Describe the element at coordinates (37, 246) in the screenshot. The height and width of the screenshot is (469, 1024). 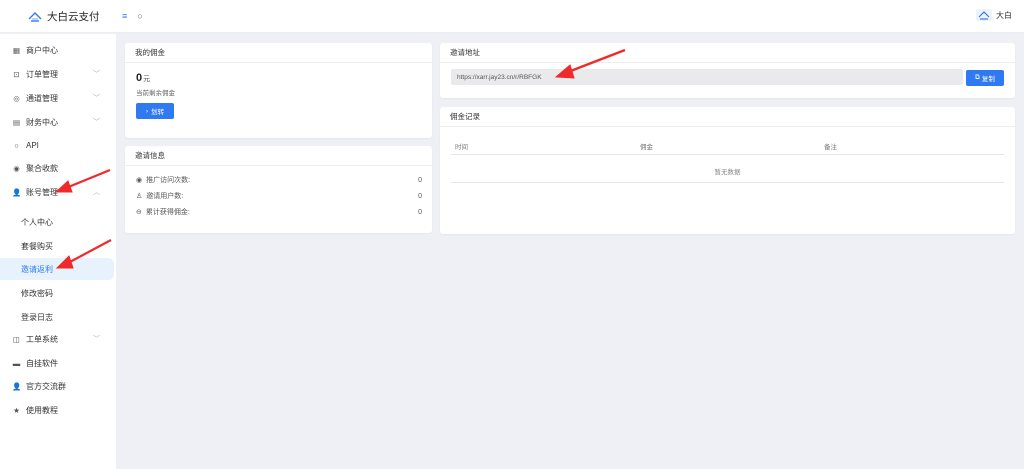
I see `sidebar-subitem-label: 套餐购买` at that location.